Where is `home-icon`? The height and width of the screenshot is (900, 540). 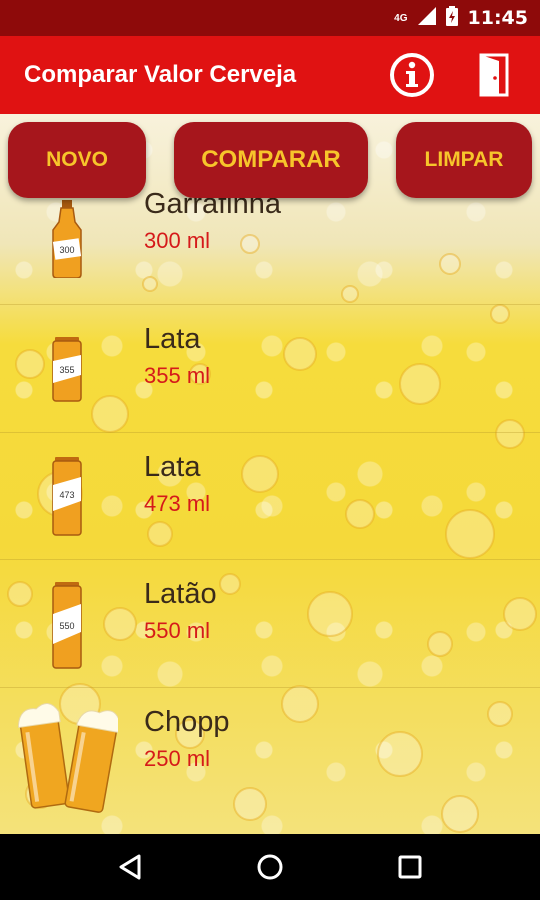 home-icon is located at coordinates (270, 867).